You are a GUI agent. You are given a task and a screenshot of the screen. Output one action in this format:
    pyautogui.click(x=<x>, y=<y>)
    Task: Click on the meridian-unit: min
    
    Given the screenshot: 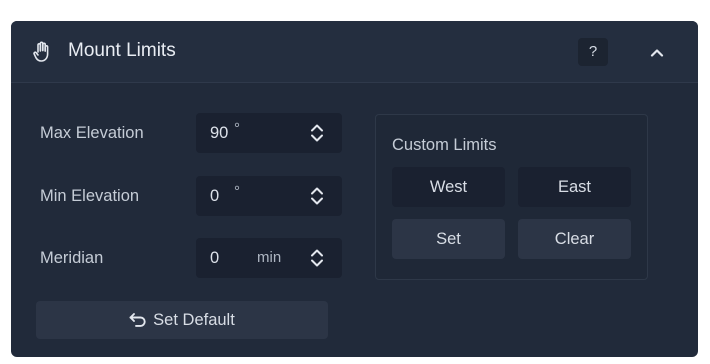 What is the action you would take?
    pyautogui.click(x=269, y=257)
    